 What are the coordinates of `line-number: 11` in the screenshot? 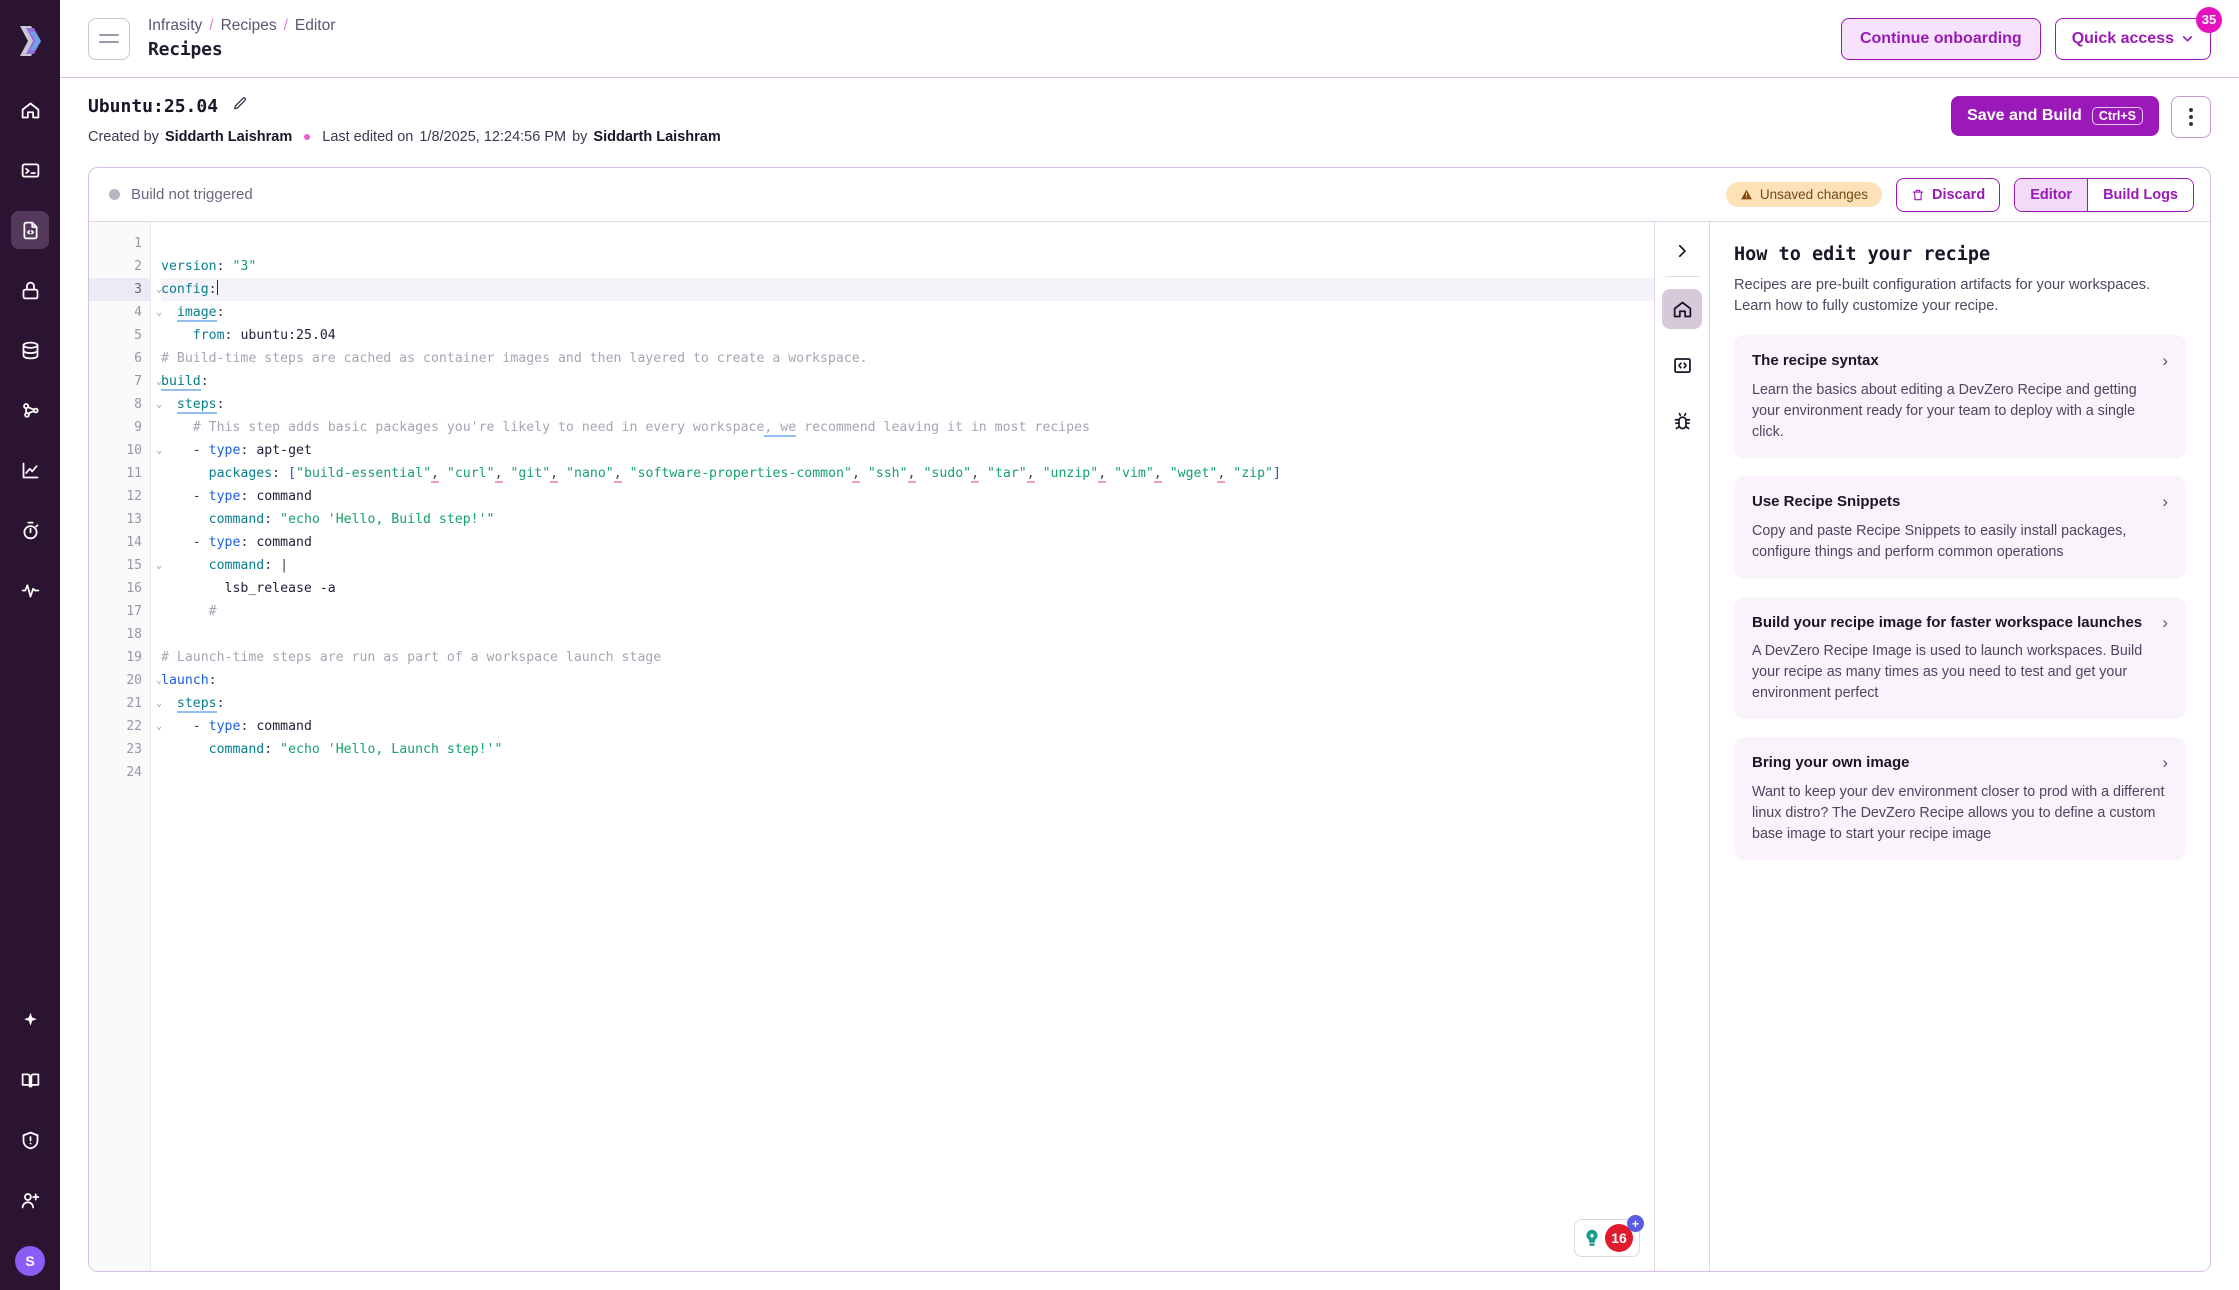 It's located at (134, 473).